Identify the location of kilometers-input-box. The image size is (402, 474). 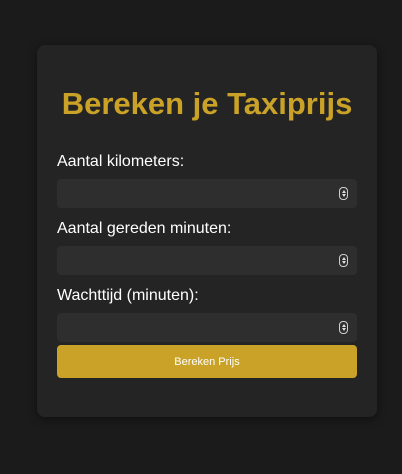
(207, 193).